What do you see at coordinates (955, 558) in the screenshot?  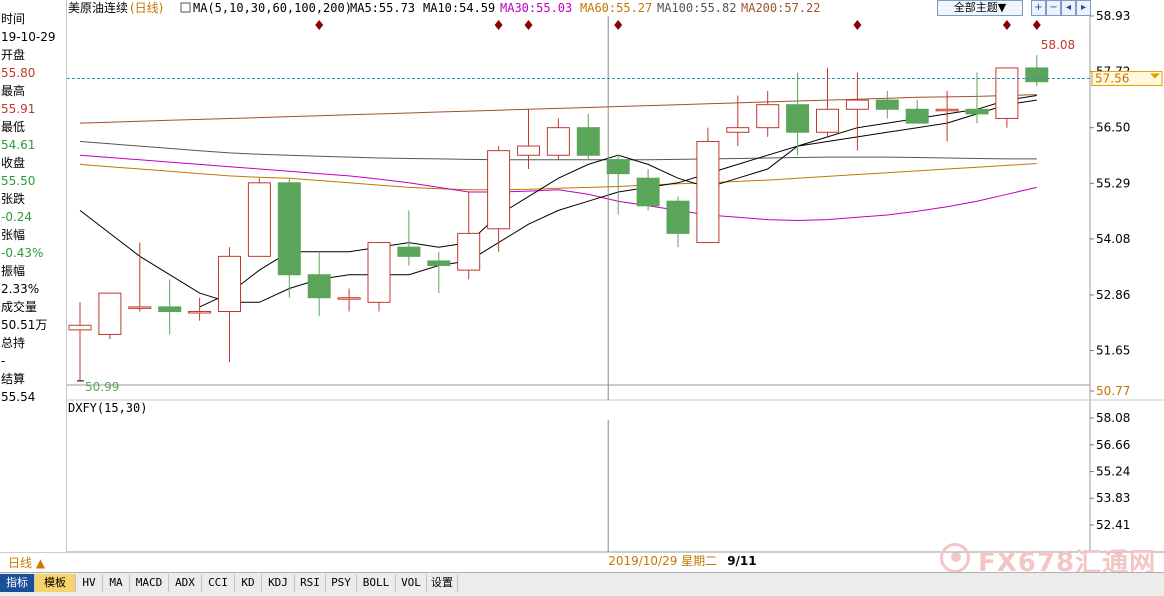 I see `watermark-logo-icon` at bounding box center [955, 558].